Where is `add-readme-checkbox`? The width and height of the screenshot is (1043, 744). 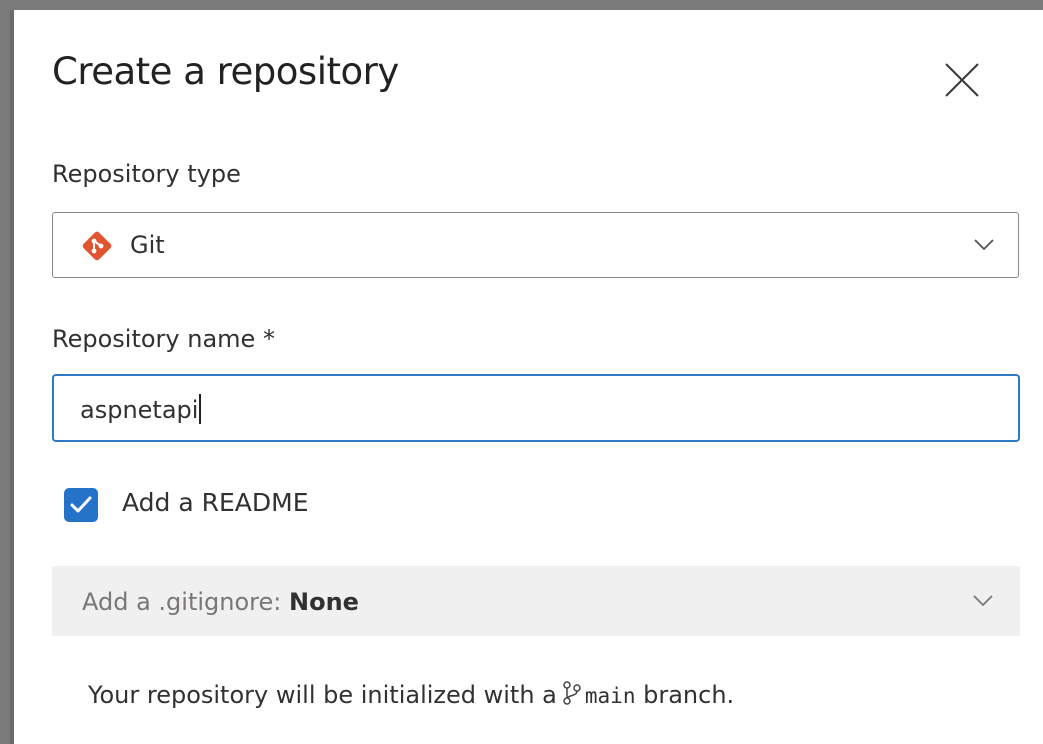
add-readme-checkbox is located at coordinates (81, 505).